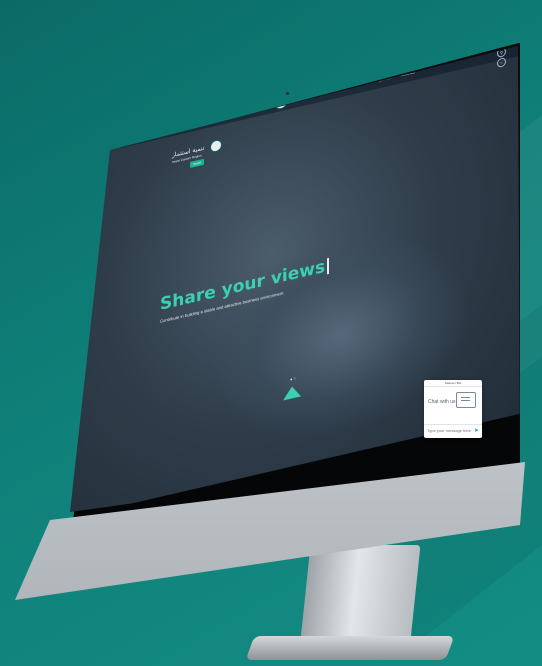 This screenshot has height=666, width=542. I want to click on text-cursor-icon, so click(328, 266).